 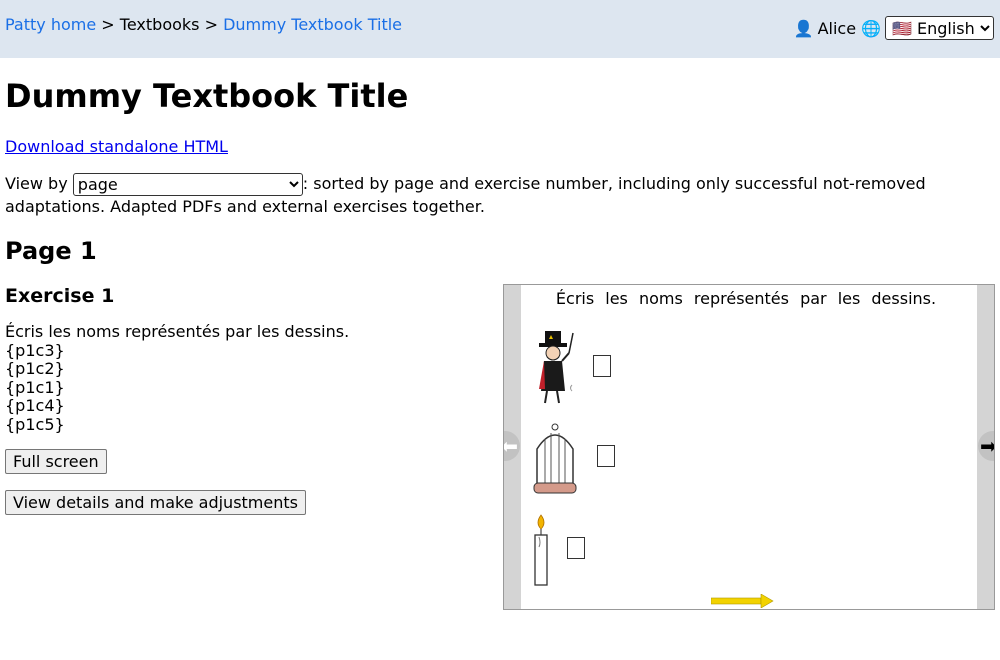 I want to click on exercise-placeholder: {p1c4}, so click(x=35, y=405).